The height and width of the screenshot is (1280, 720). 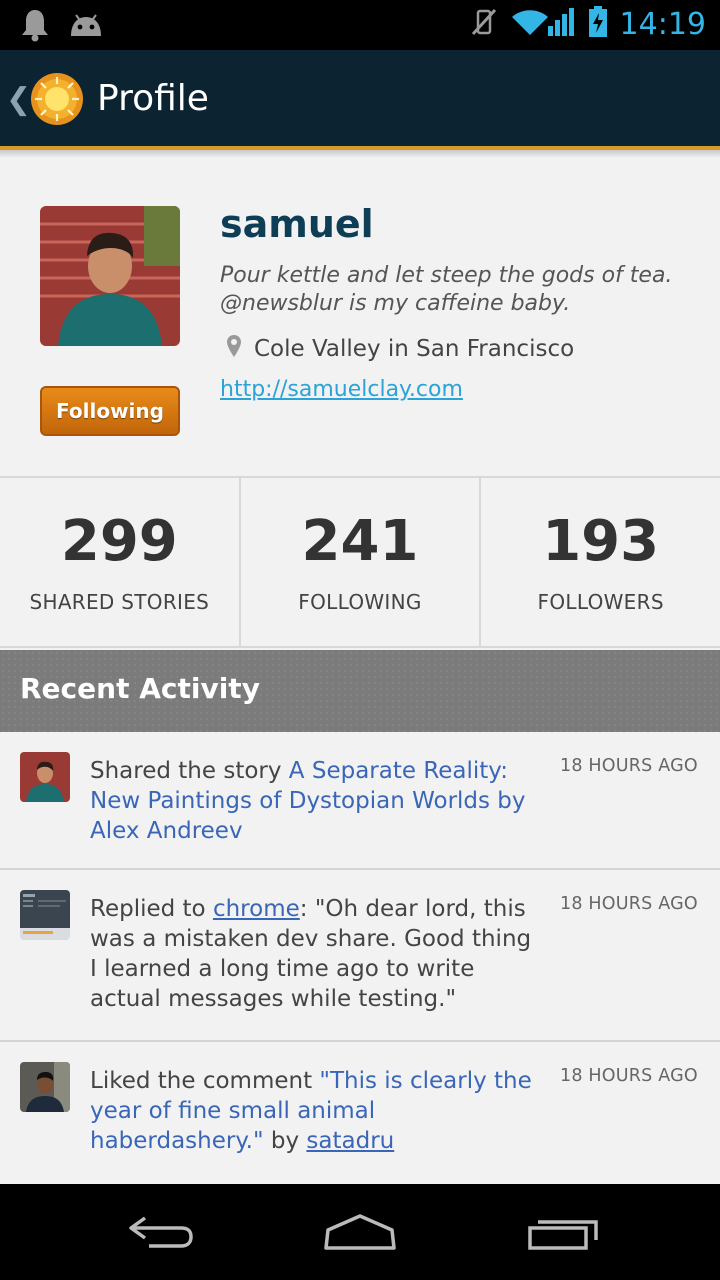 What do you see at coordinates (140, 688) in the screenshot?
I see `section-title: Recent Activity` at bounding box center [140, 688].